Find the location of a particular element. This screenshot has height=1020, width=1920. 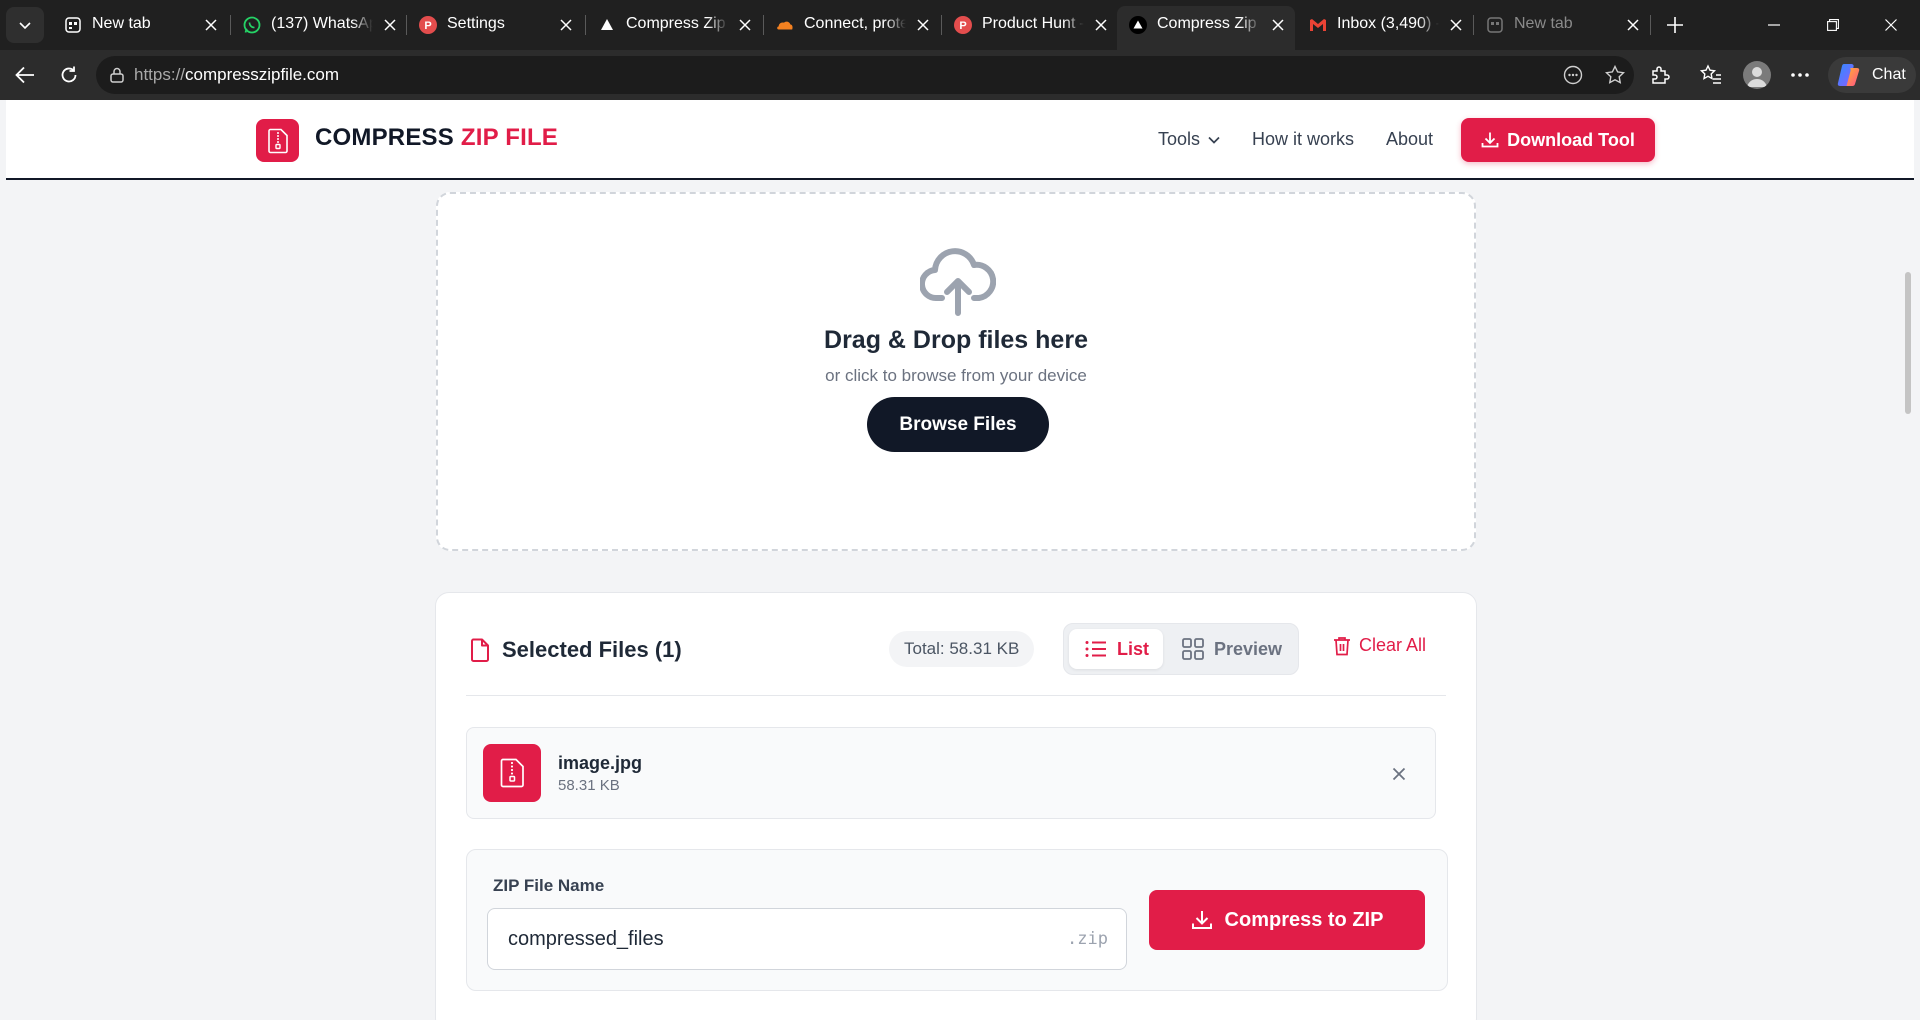

browse-files-button: Browse Files is located at coordinates (958, 424).